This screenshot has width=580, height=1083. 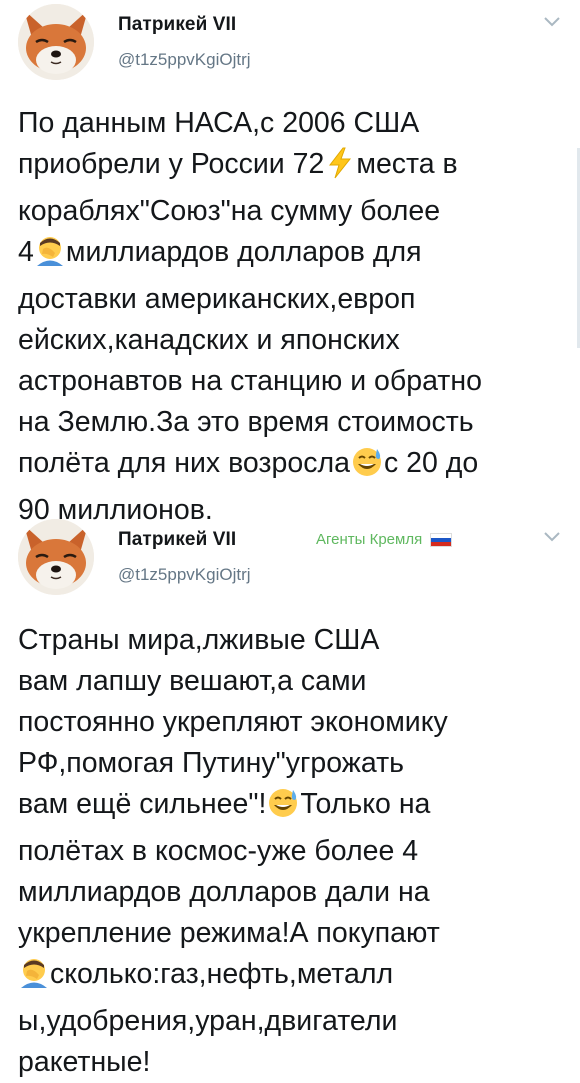 What do you see at coordinates (224, 892) in the screenshot?
I see `text-segment: миллиардов долларов дали на` at bounding box center [224, 892].